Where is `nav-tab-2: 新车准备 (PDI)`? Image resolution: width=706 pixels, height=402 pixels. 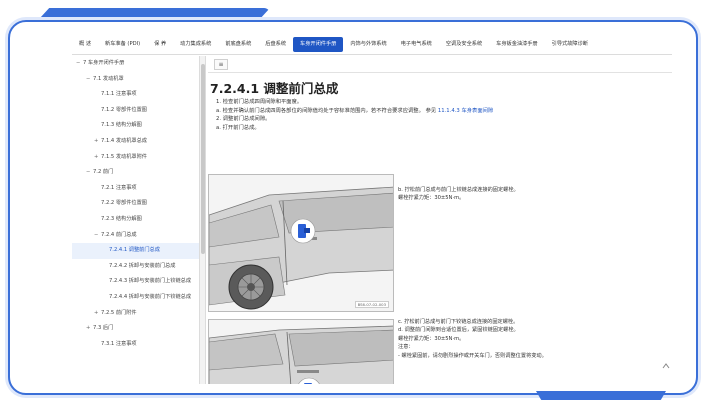 nav-tab-2: 新车准备 (PDI) is located at coordinates (122, 44).